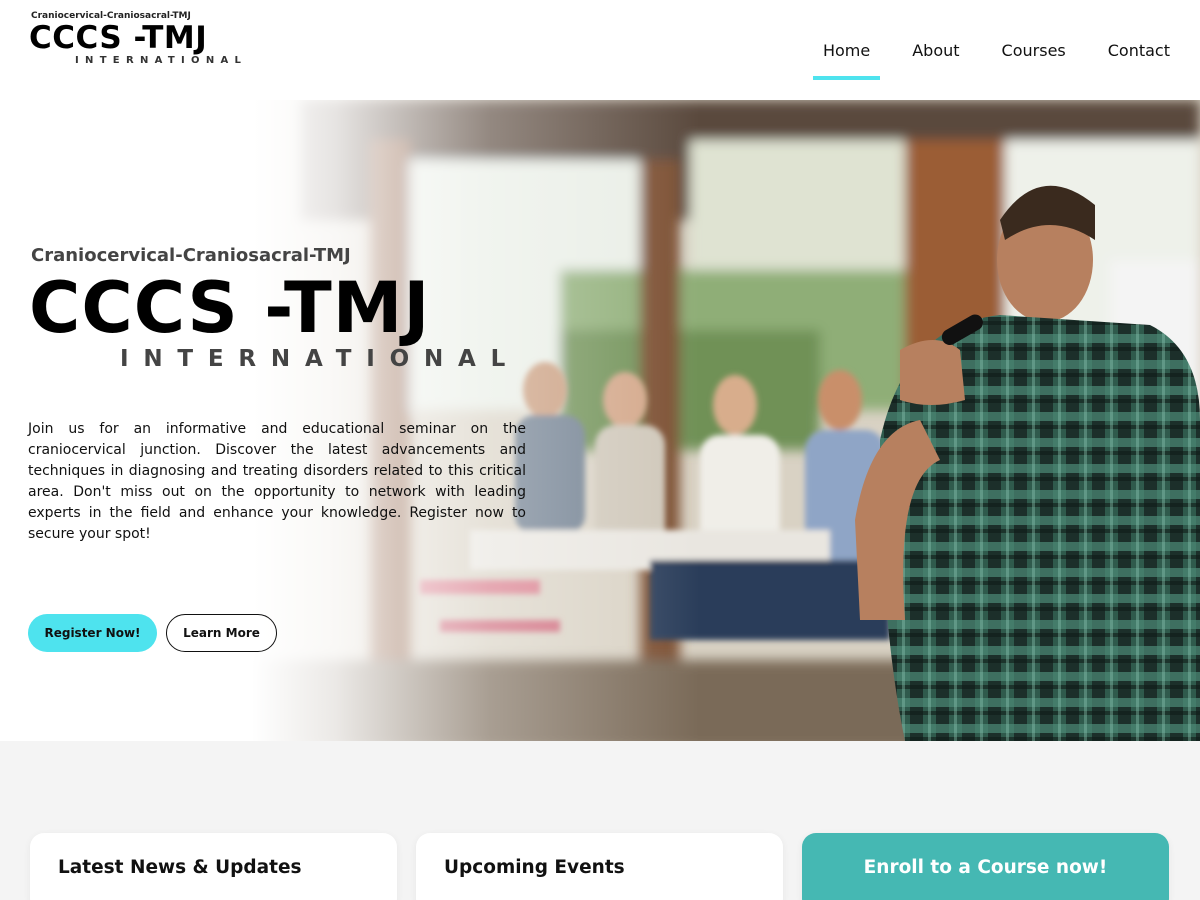 This screenshot has width=1200, height=900. Describe the element at coordinates (92, 633) in the screenshot. I see `register-now-button: Register Now!` at that location.